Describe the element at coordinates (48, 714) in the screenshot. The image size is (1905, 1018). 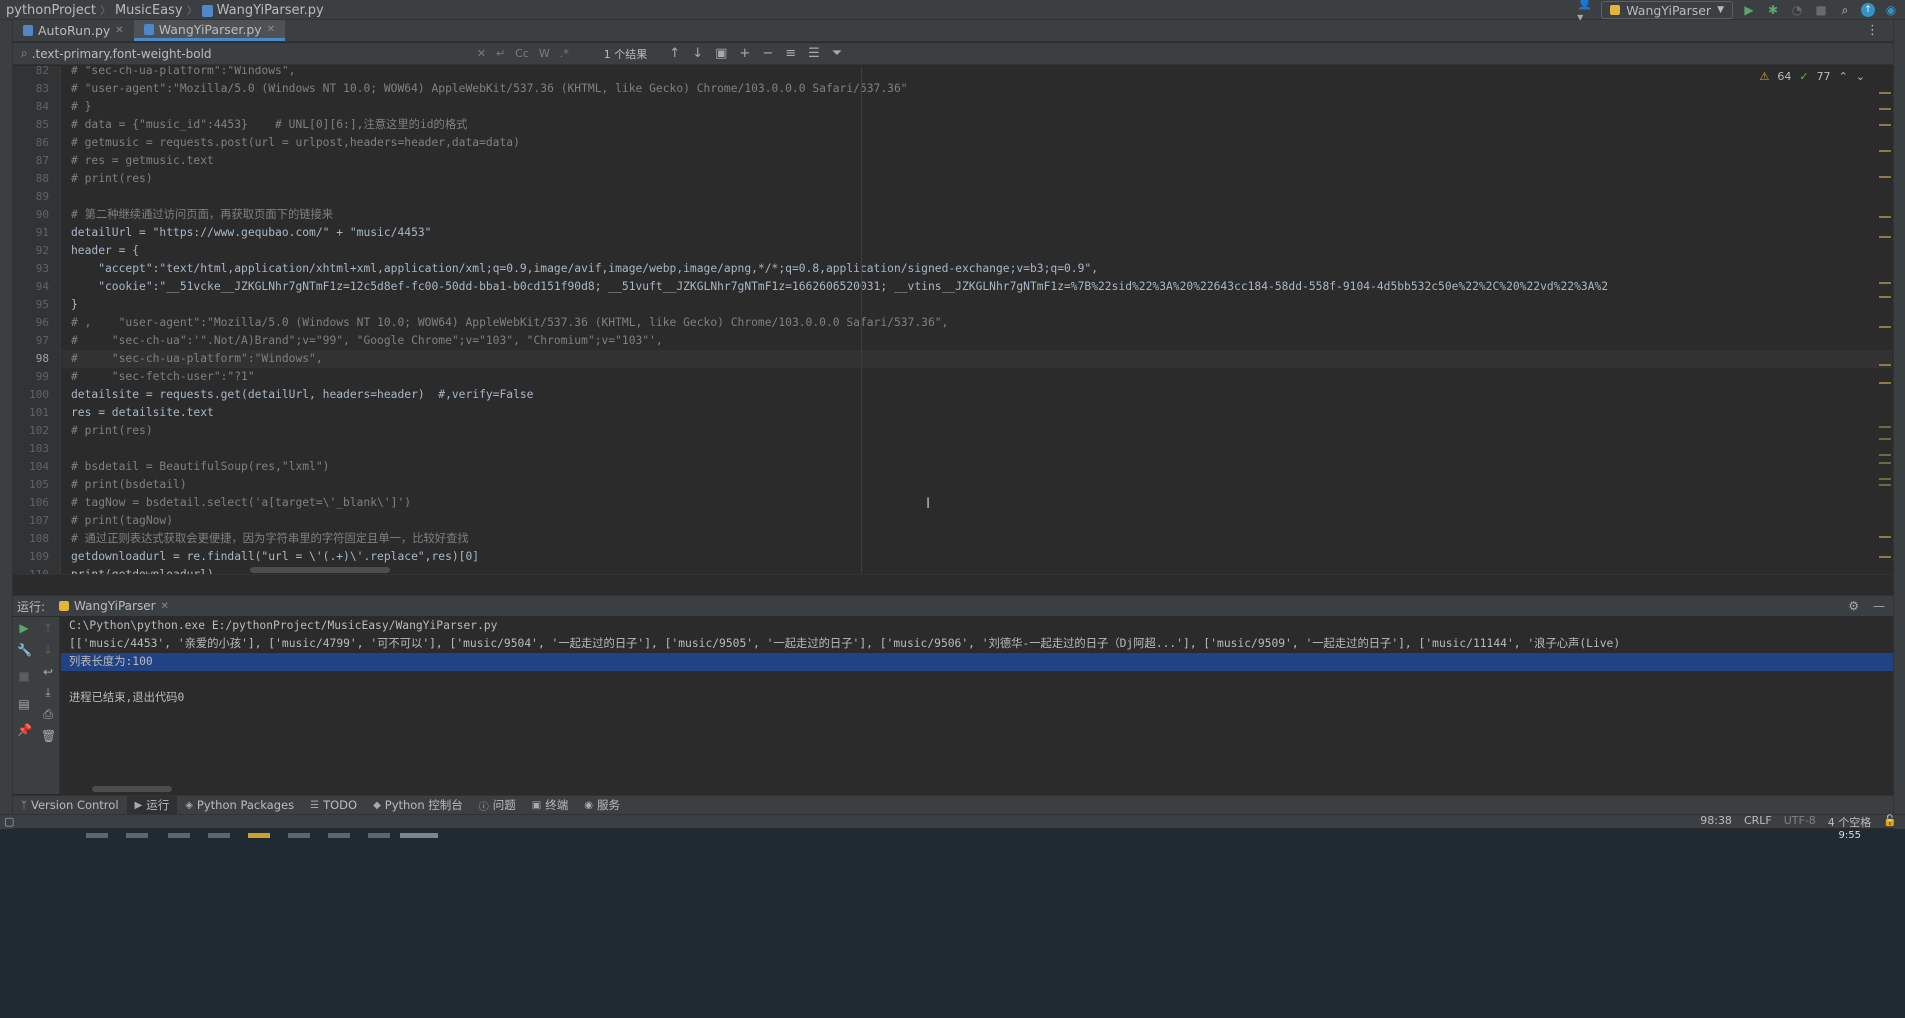
I see `print-icon: ⎙` at that location.